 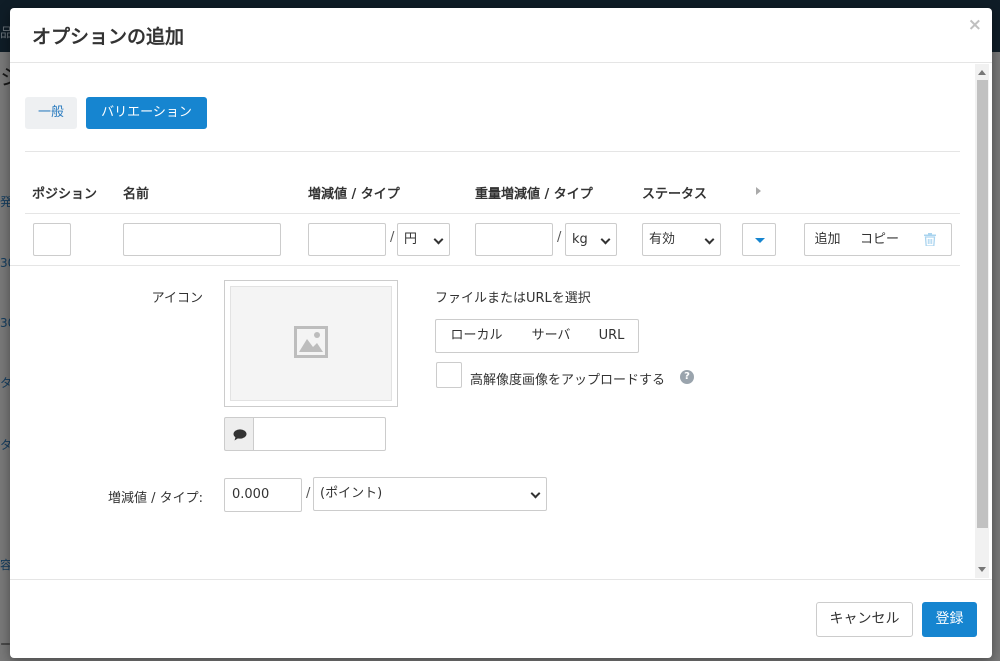 What do you see at coordinates (146, 113) in the screenshot?
I see `tab-variation: バリエーション` at bounding box center [146, 113].